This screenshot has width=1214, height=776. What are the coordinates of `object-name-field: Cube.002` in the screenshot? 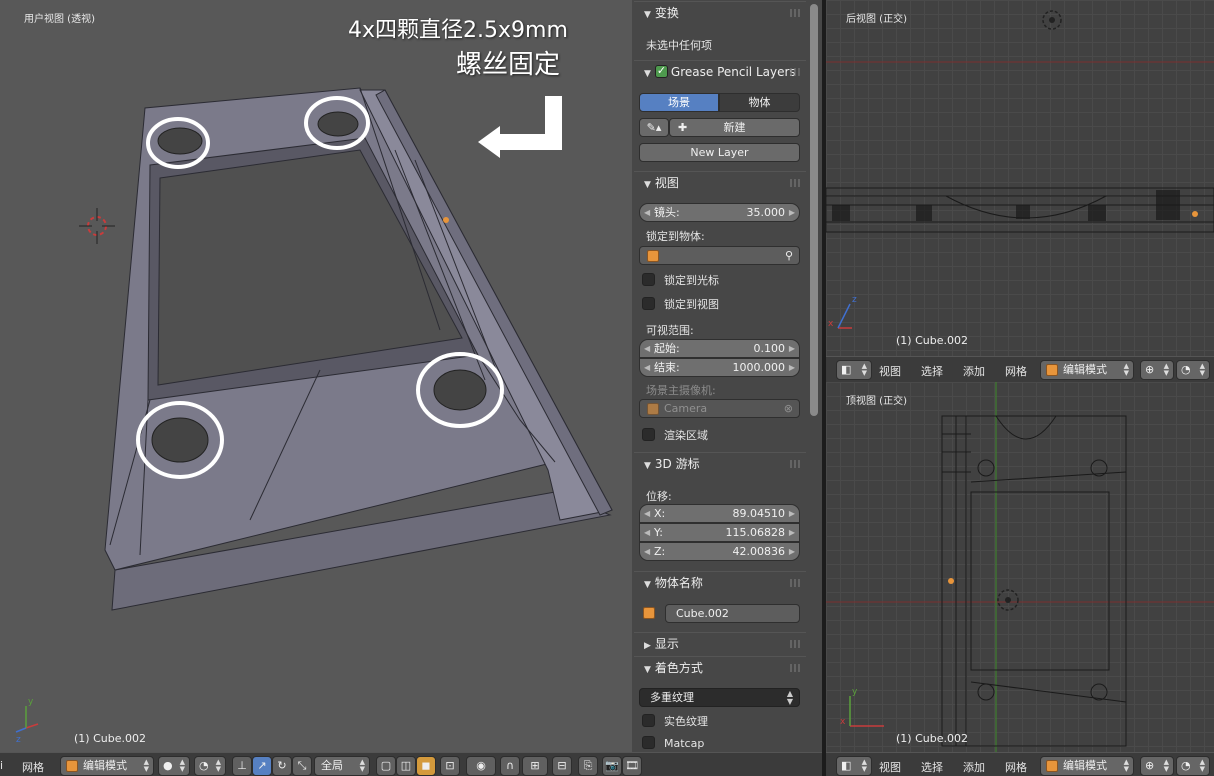 It's located at (732, 613).